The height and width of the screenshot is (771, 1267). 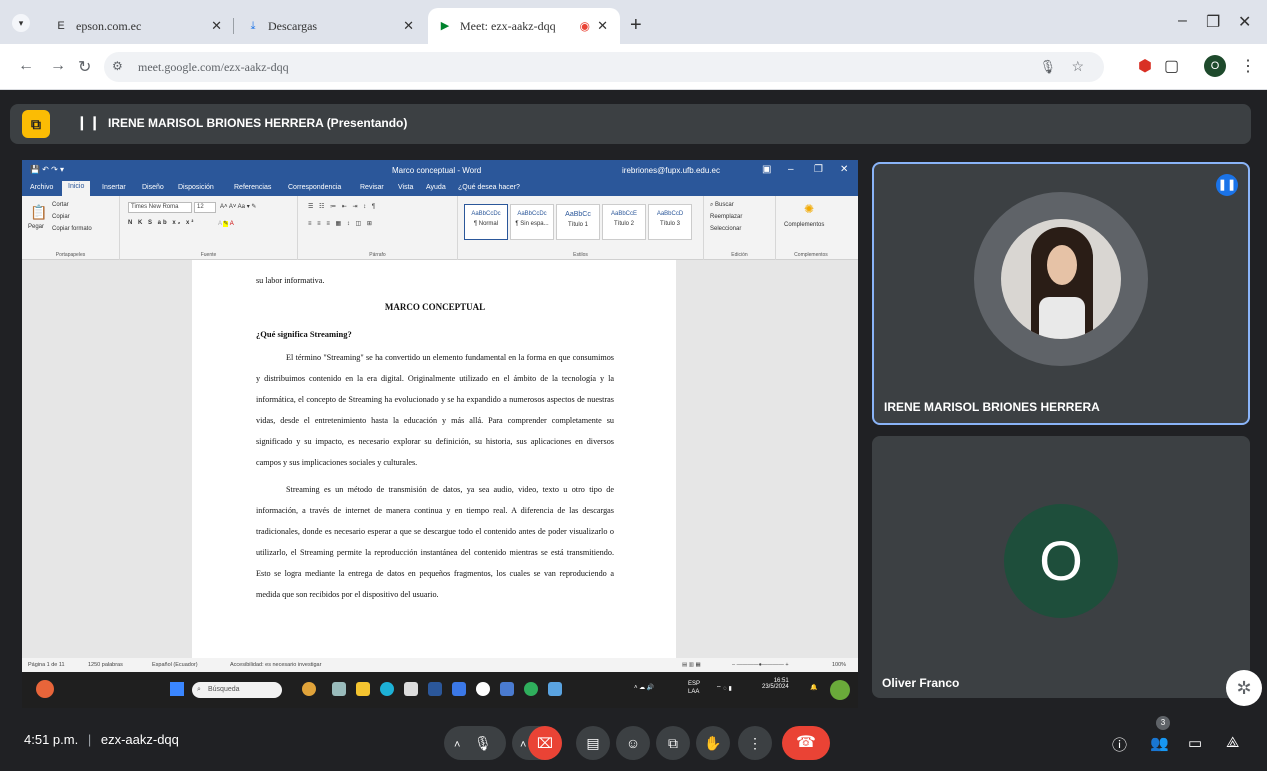 What do you see at coordinates (722, 205) in the screenshot?
I see `find-button: ⌕ Buscar` at bounding box center [722, 205].